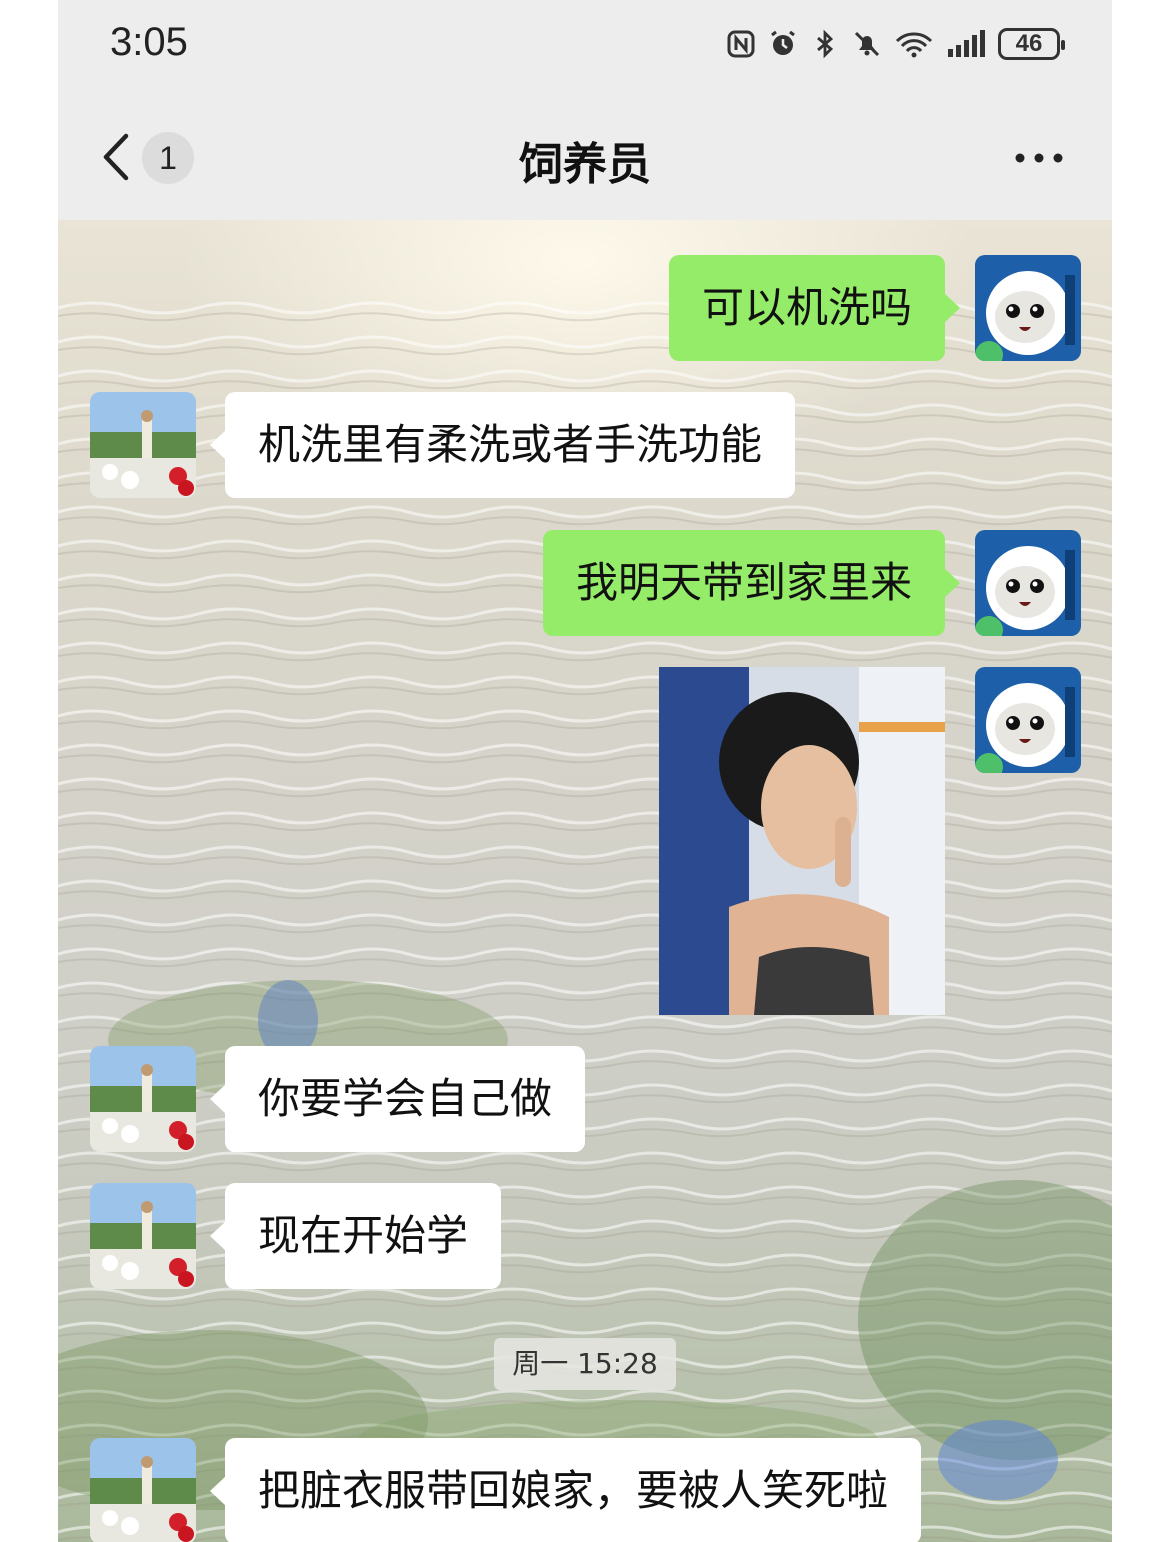 This screenshot has width=1170, height=1542. I want to click on woman-shush-sticker-icon, so click(802, 841).